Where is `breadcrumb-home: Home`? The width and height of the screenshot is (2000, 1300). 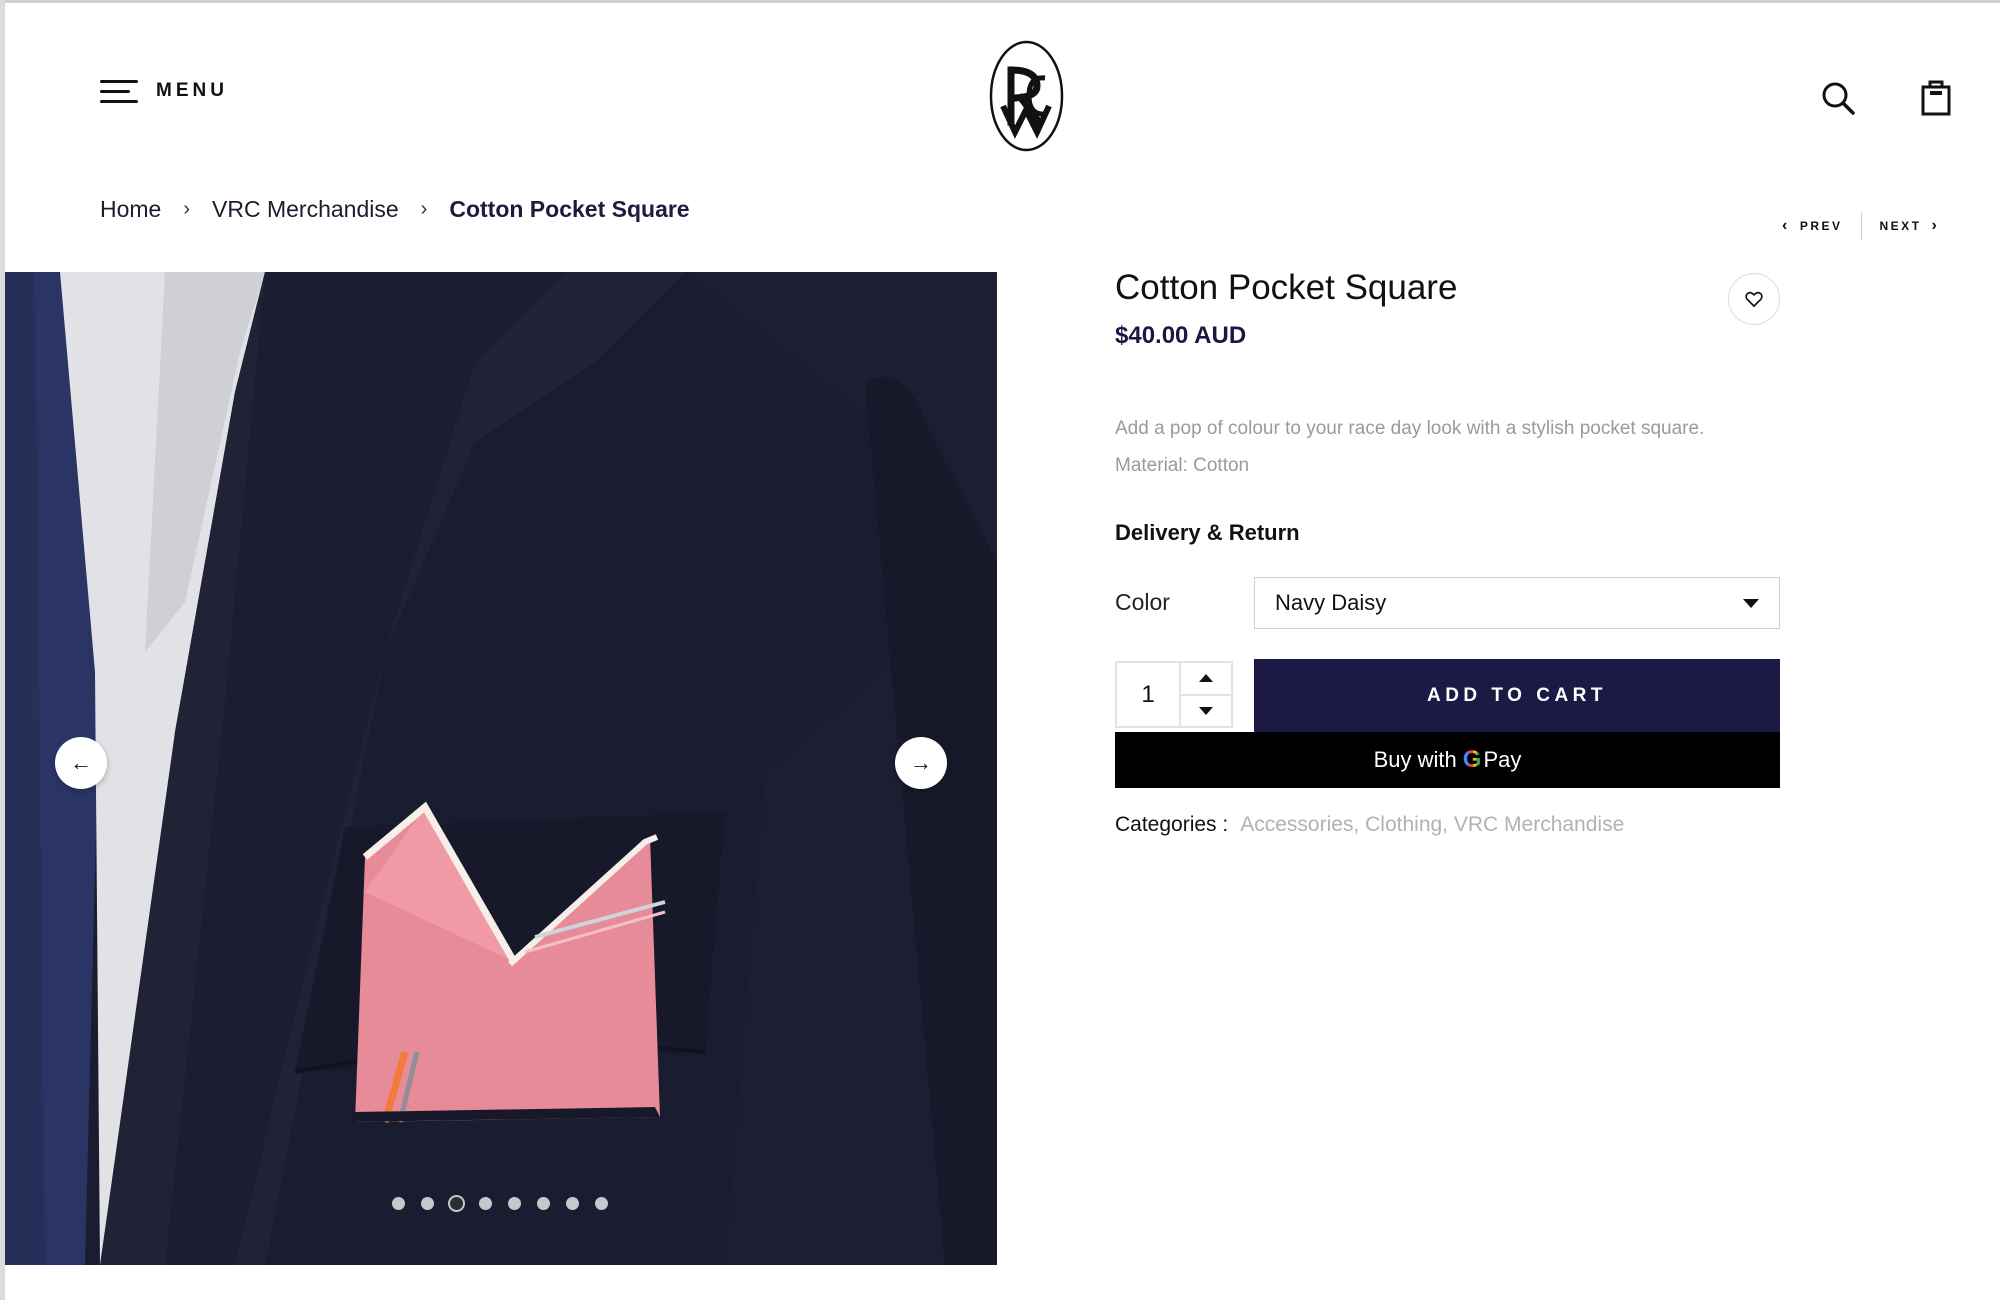 breadcrumb-home: Home is located at coordinates (130, 209).